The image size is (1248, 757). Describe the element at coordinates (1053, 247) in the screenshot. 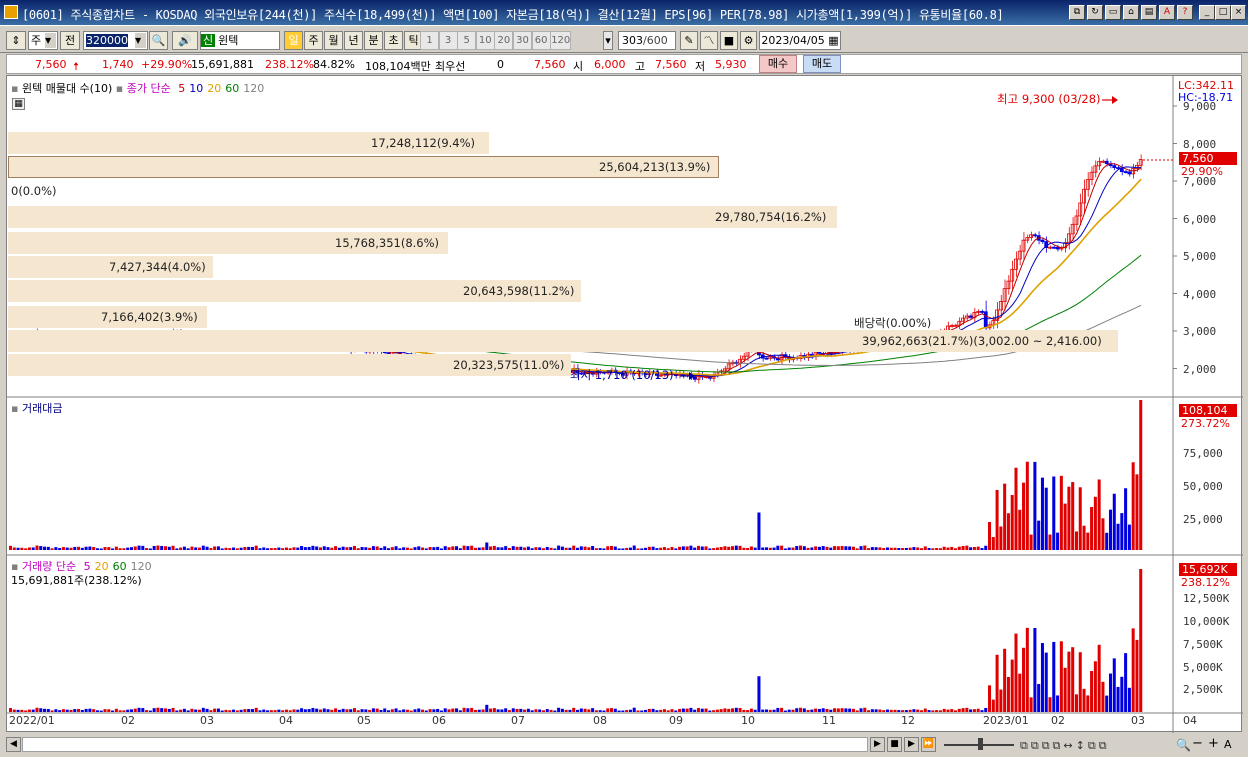

I see `candle-body` at that location.